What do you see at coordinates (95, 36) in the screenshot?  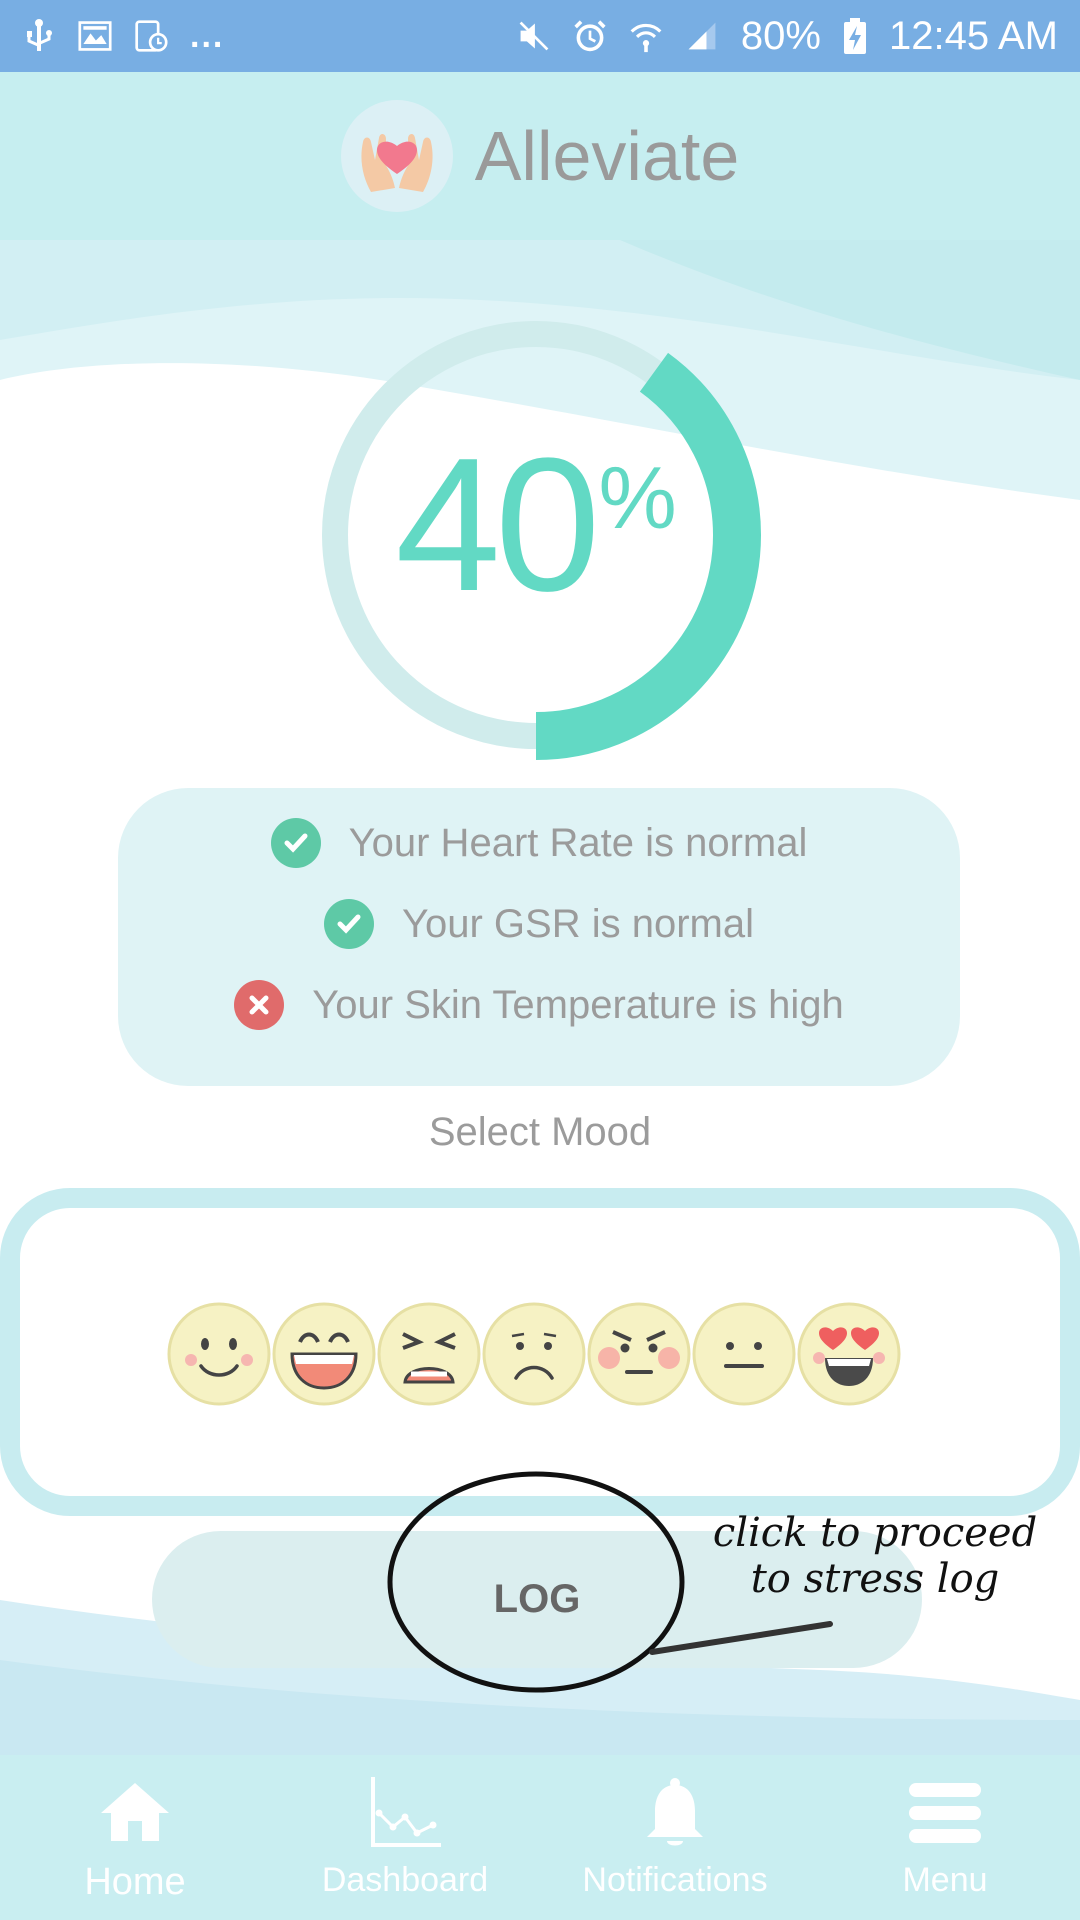 I see `gallery-icon` at bounding box center [95, 36].